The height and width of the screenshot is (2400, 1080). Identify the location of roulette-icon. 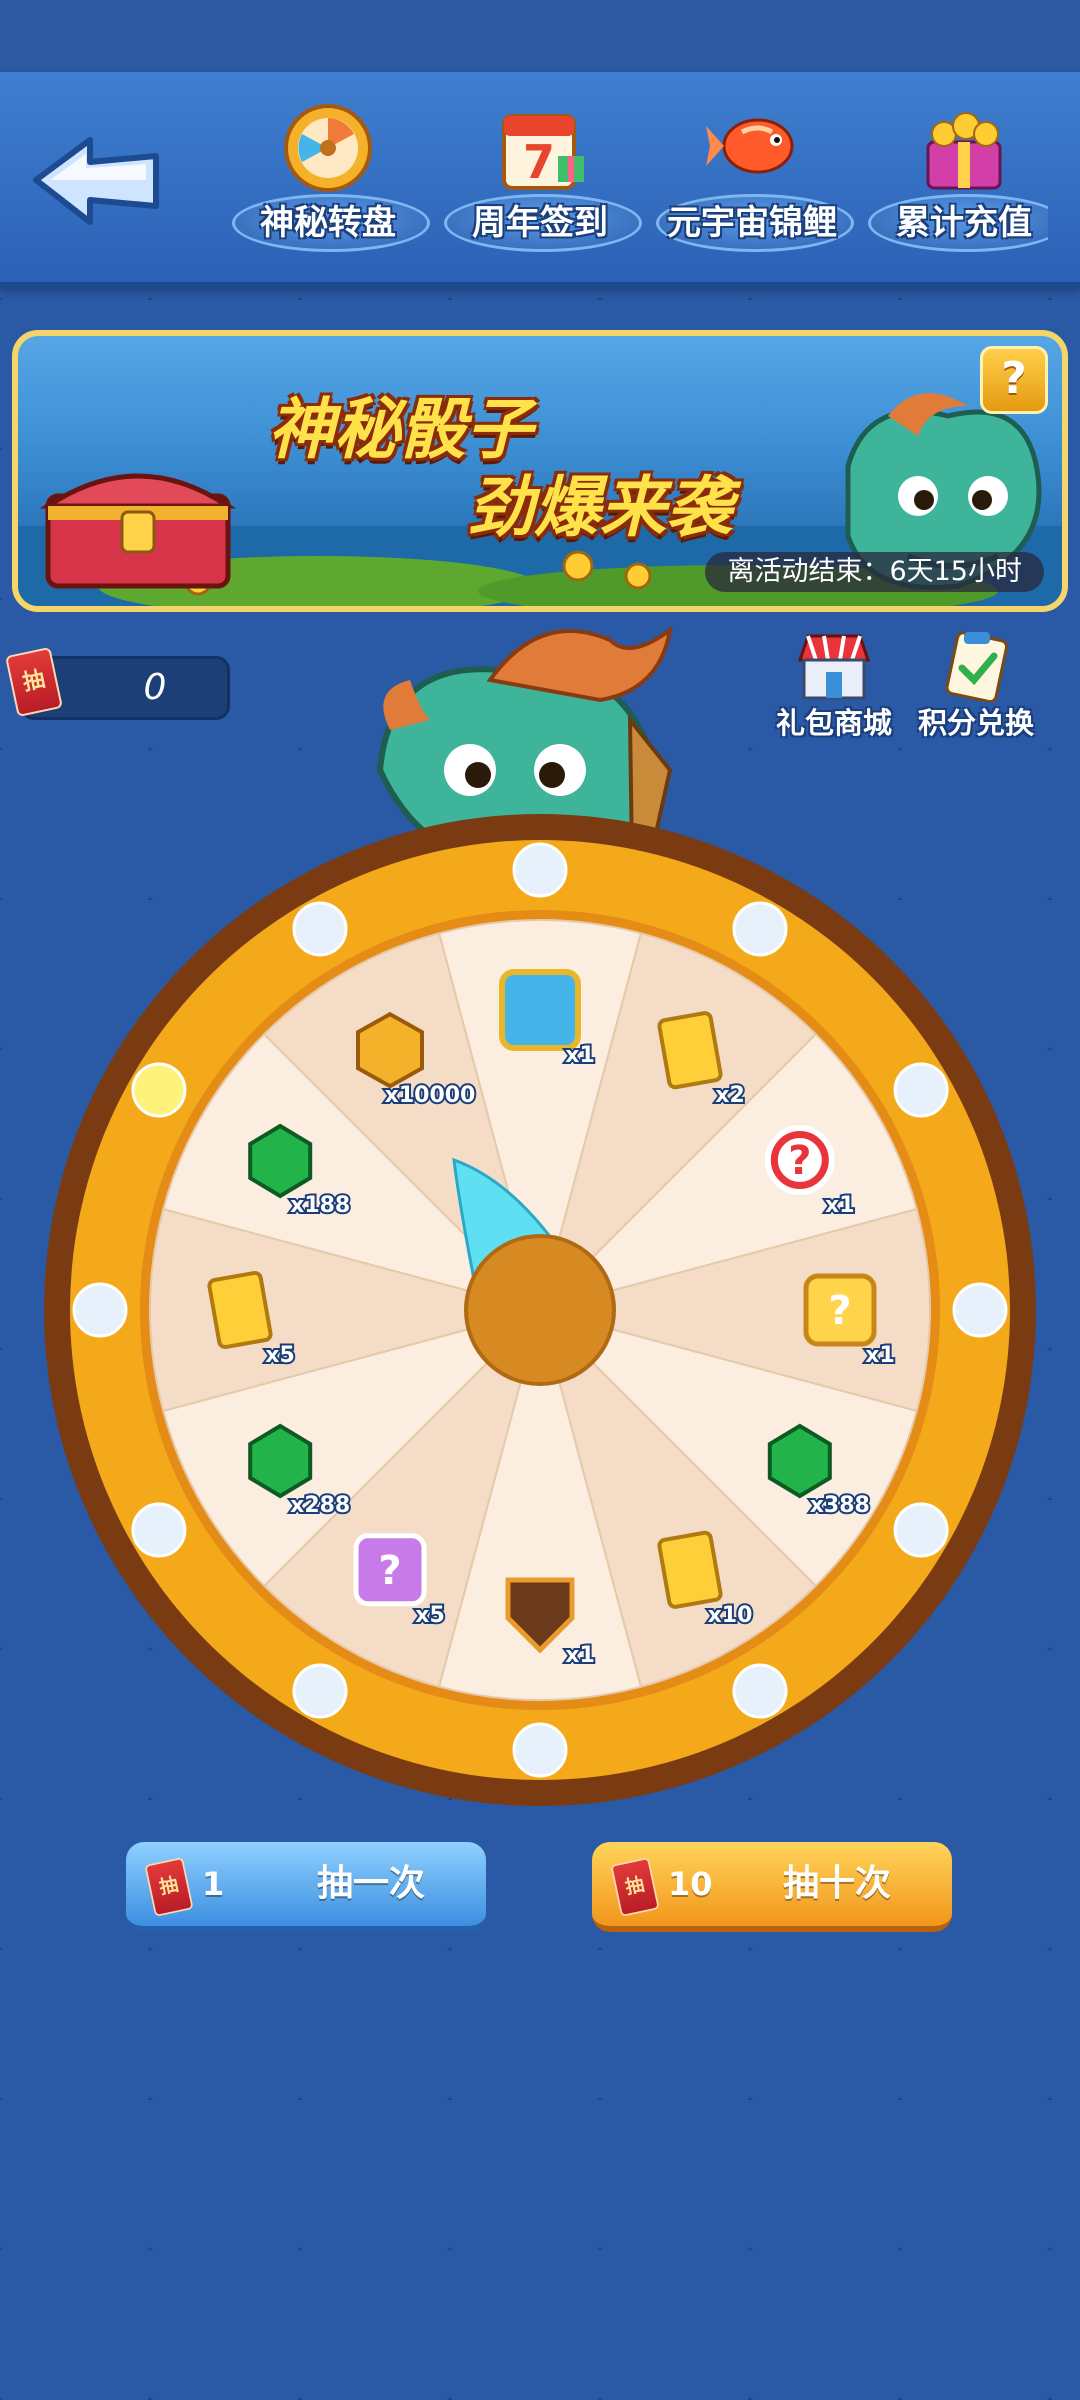
(328, 148).